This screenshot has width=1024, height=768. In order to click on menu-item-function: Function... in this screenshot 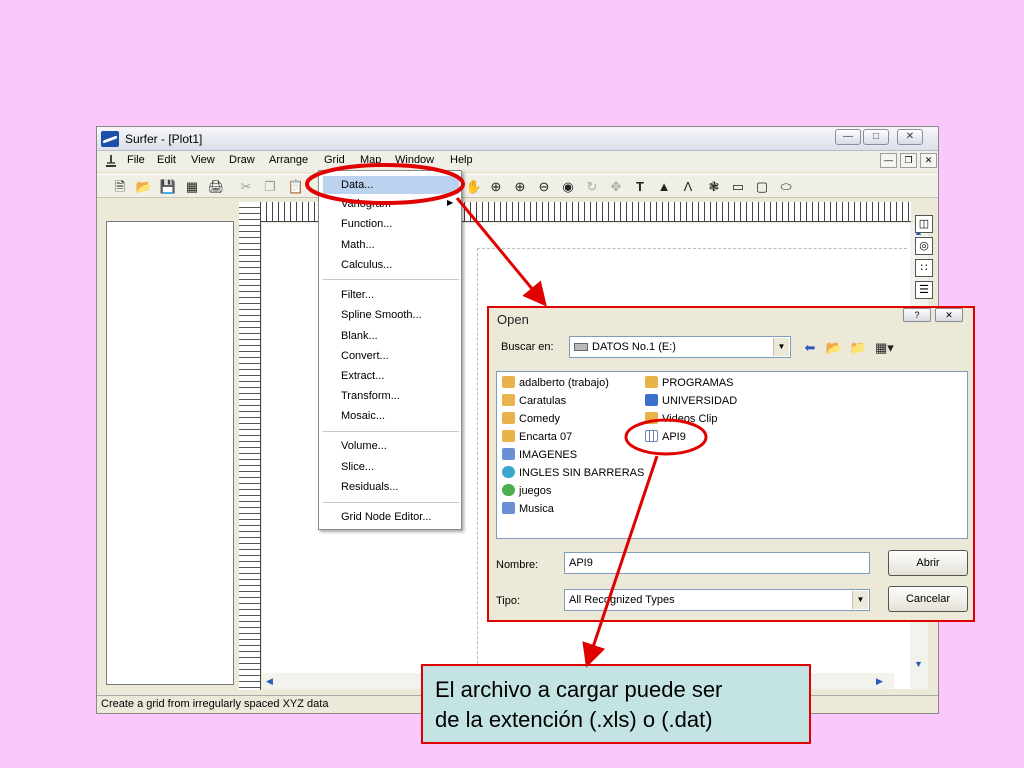, I will do `click(366, 224)`.